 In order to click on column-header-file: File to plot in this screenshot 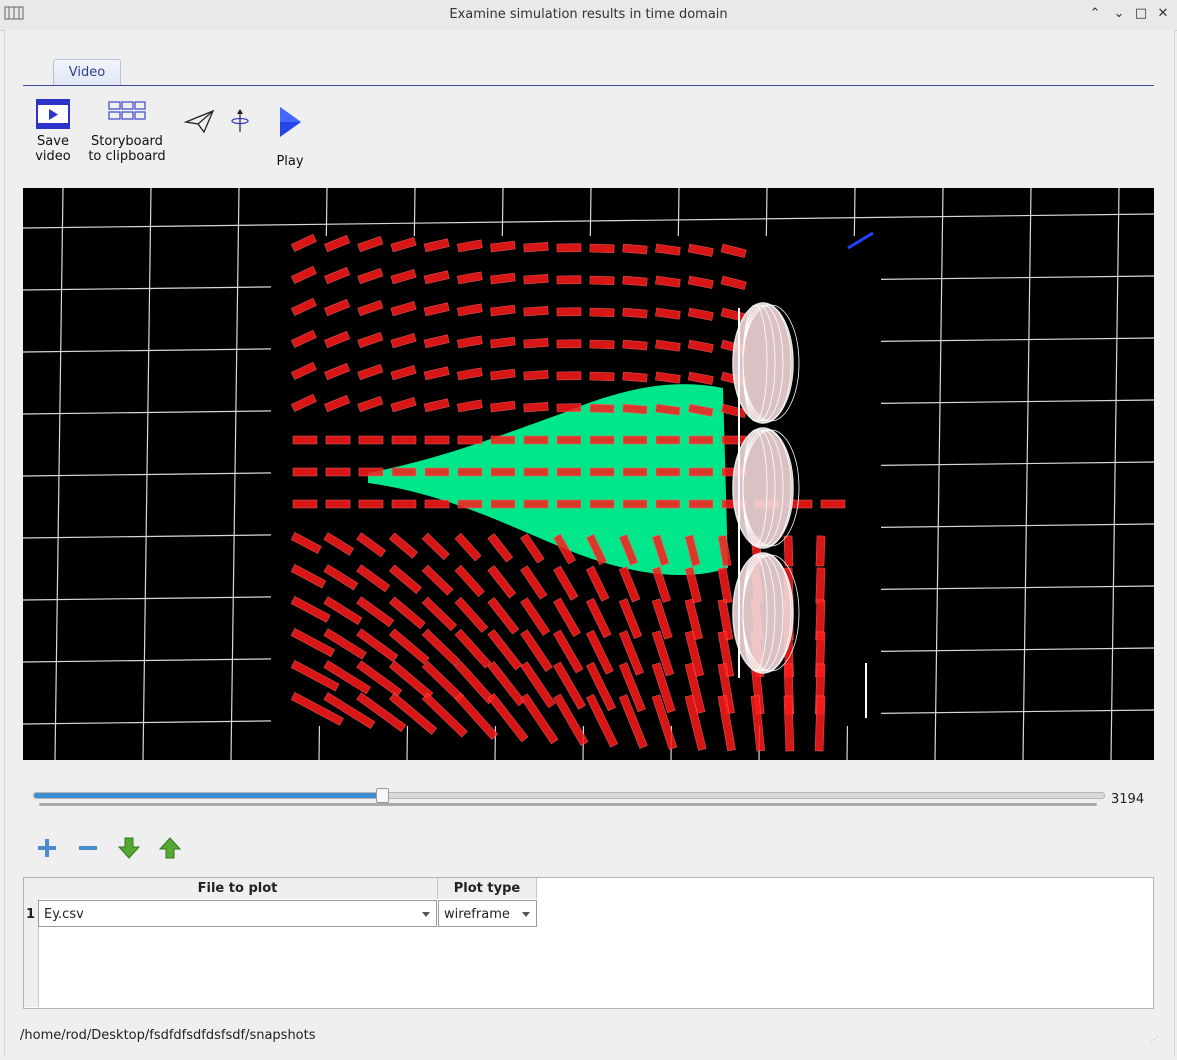, I will do `click(238, 888)`.